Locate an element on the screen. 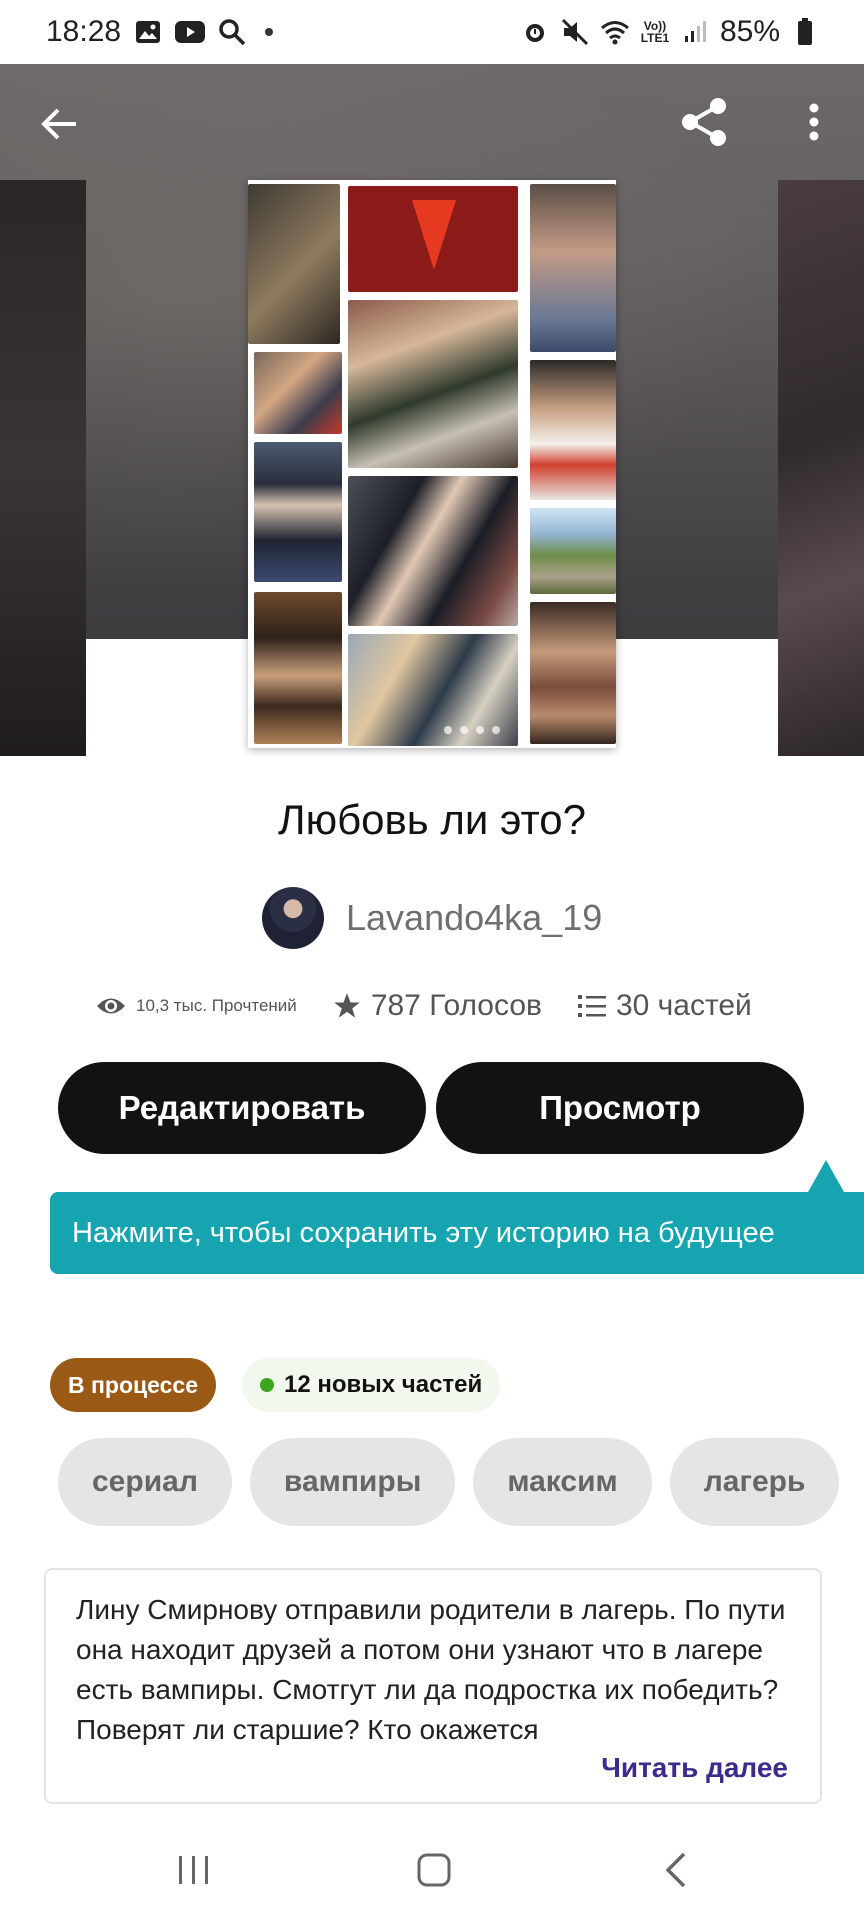 This screenshot has height=1920, width=864. status-badge: В процессе is located at coordinates (133, 1385).